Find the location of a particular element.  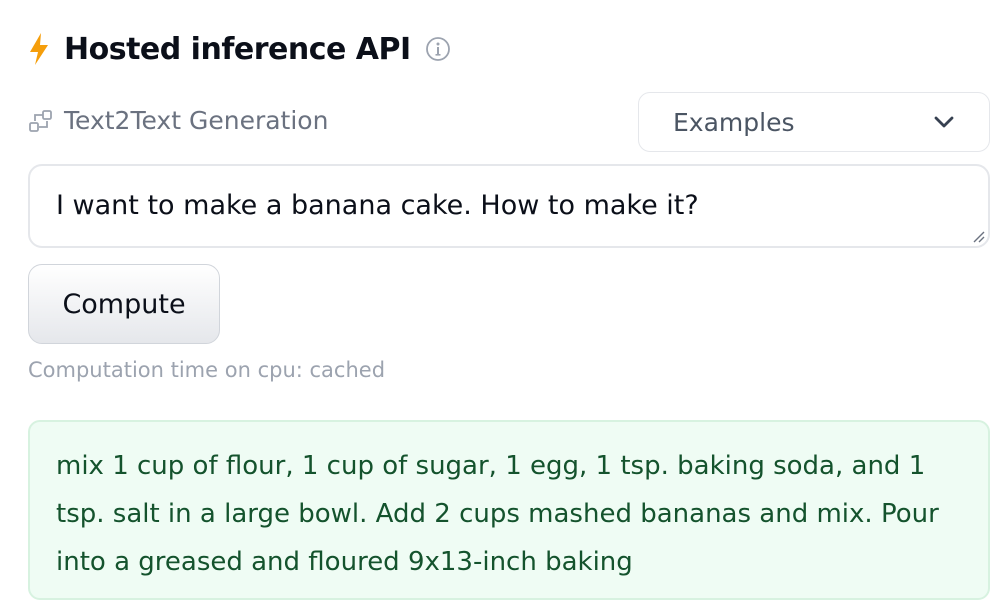

examples-dropdown-label: Examples is located at coordinates (734, 122).